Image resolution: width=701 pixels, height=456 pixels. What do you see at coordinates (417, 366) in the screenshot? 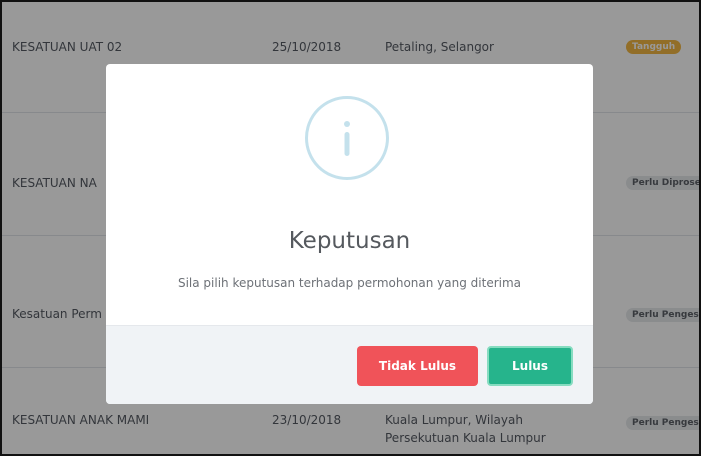
I see `reject-button: Tidak Lulus` at bounding box center [417, 366].